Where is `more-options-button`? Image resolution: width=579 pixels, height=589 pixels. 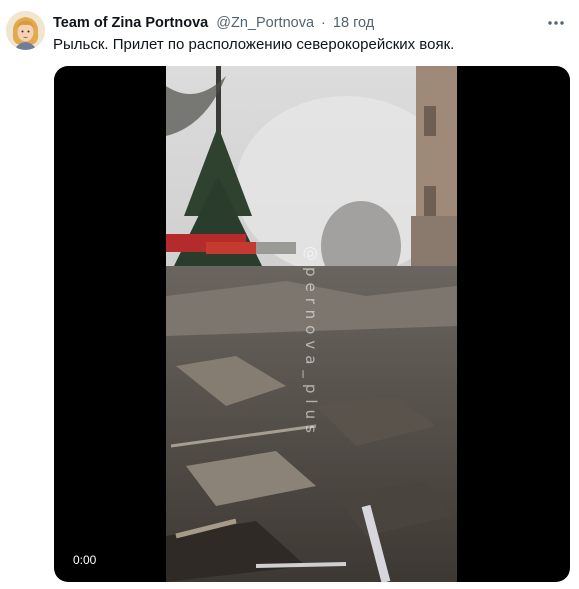
more-options-button is located at coordinates (556, 23).